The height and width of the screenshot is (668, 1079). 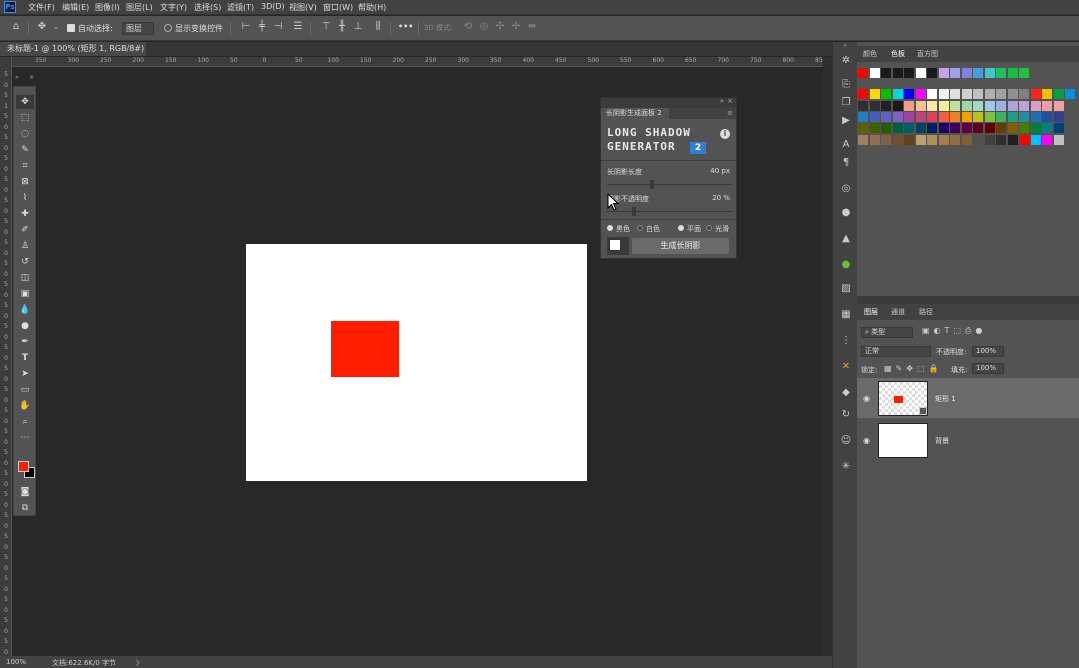 What do you see at coordinates (846, 145) in the screenshot?
I see `character-icon: A` at bounding box center [846, 145].